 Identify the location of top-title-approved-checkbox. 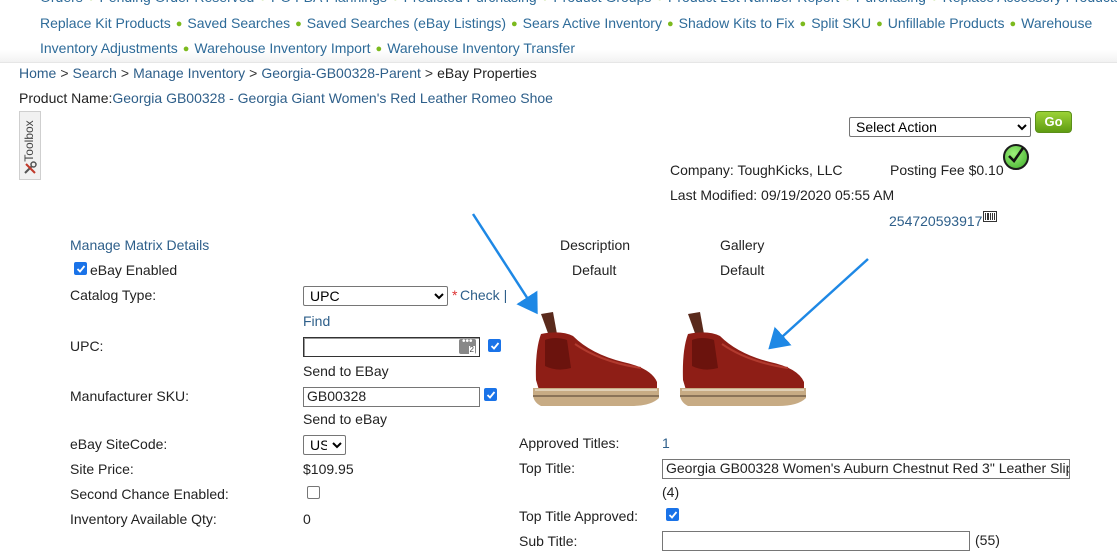
(672, 514).